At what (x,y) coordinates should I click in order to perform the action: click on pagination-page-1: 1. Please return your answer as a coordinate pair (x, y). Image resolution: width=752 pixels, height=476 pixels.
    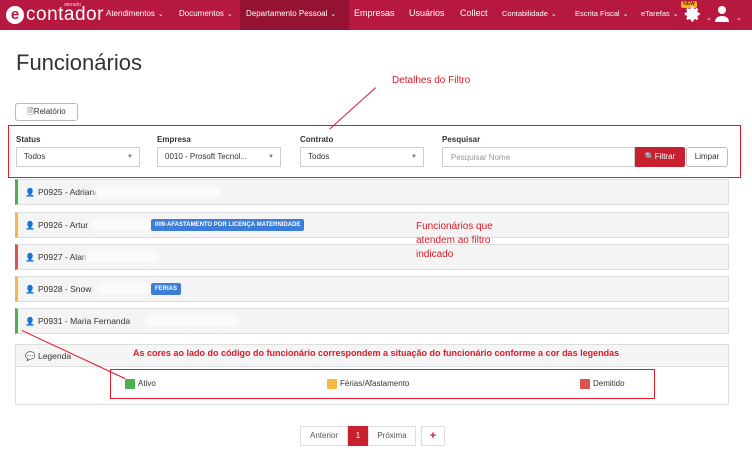
    Looking at the image, I should click on (358, 436).